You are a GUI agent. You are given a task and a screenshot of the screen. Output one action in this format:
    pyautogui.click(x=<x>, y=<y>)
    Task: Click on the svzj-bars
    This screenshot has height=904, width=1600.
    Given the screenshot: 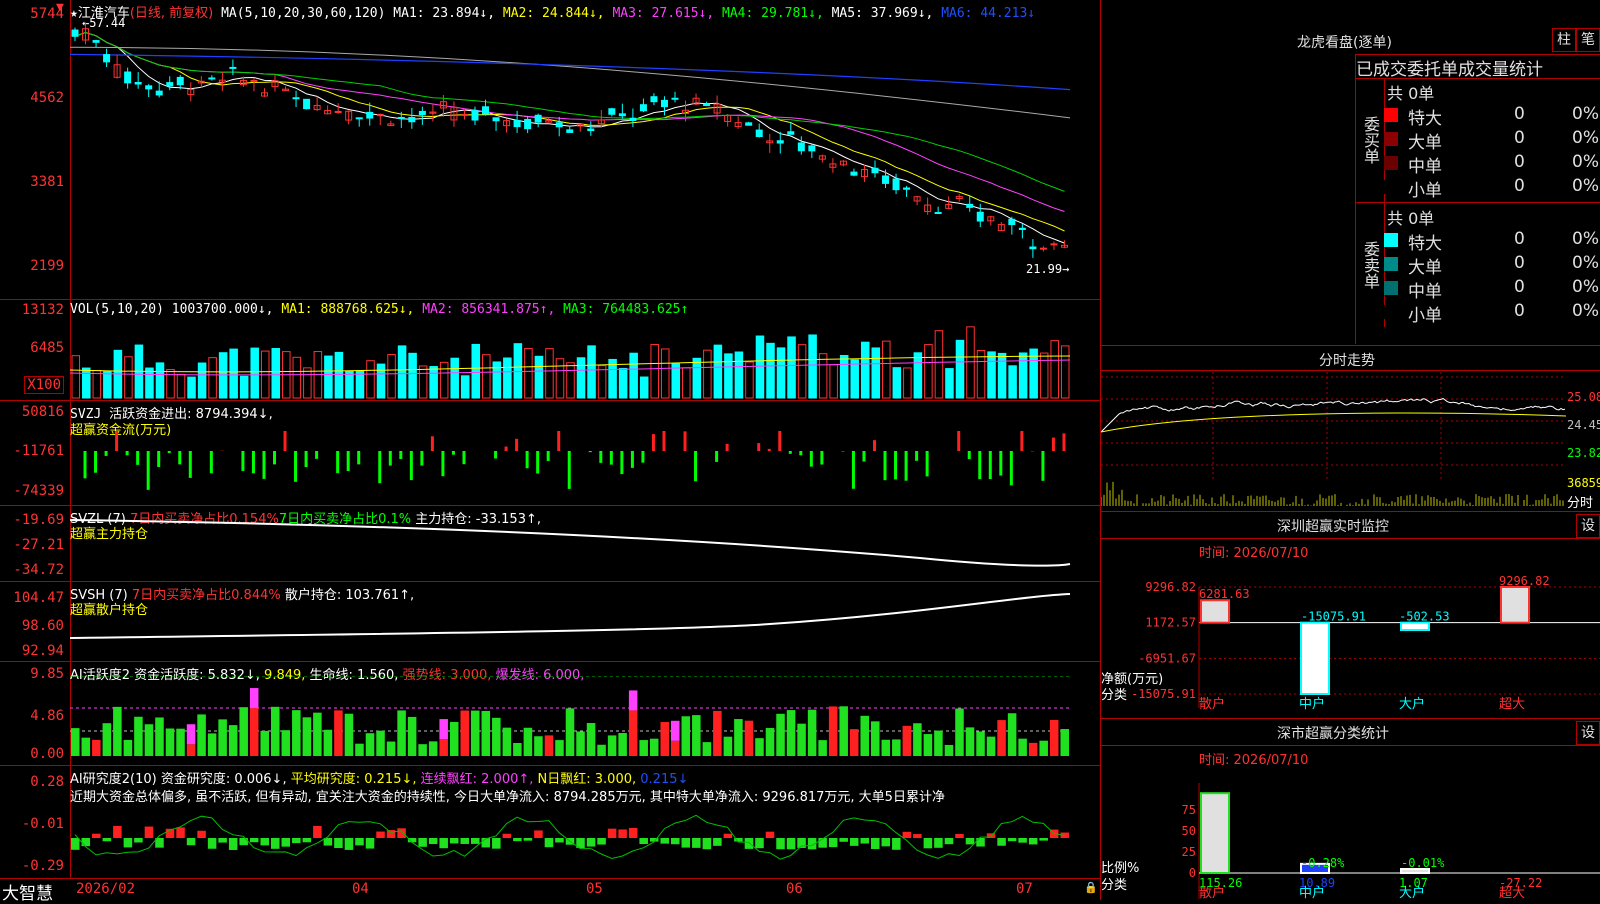 What is the action you would take?
    pyautogui.click(x=585, y=466)
    